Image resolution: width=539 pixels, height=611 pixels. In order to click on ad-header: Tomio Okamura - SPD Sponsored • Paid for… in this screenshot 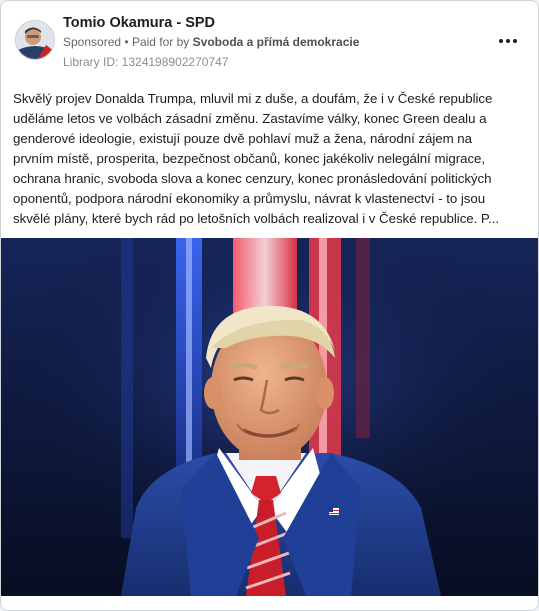, I will do `click(269, 43)`.